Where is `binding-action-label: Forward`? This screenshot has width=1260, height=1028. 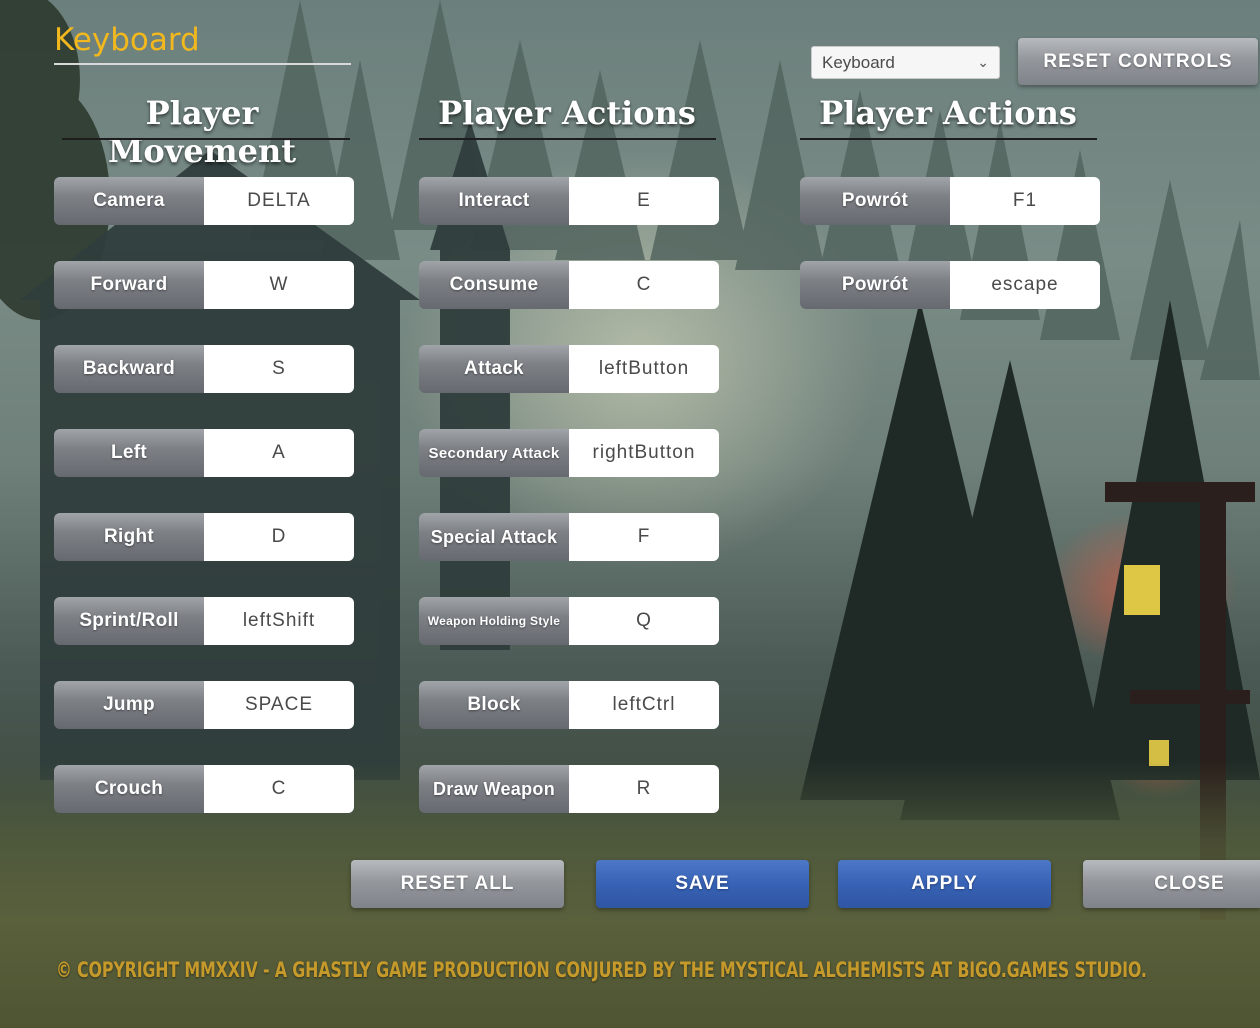 binding-action-label: Forward is located at coordinates (129, 285).